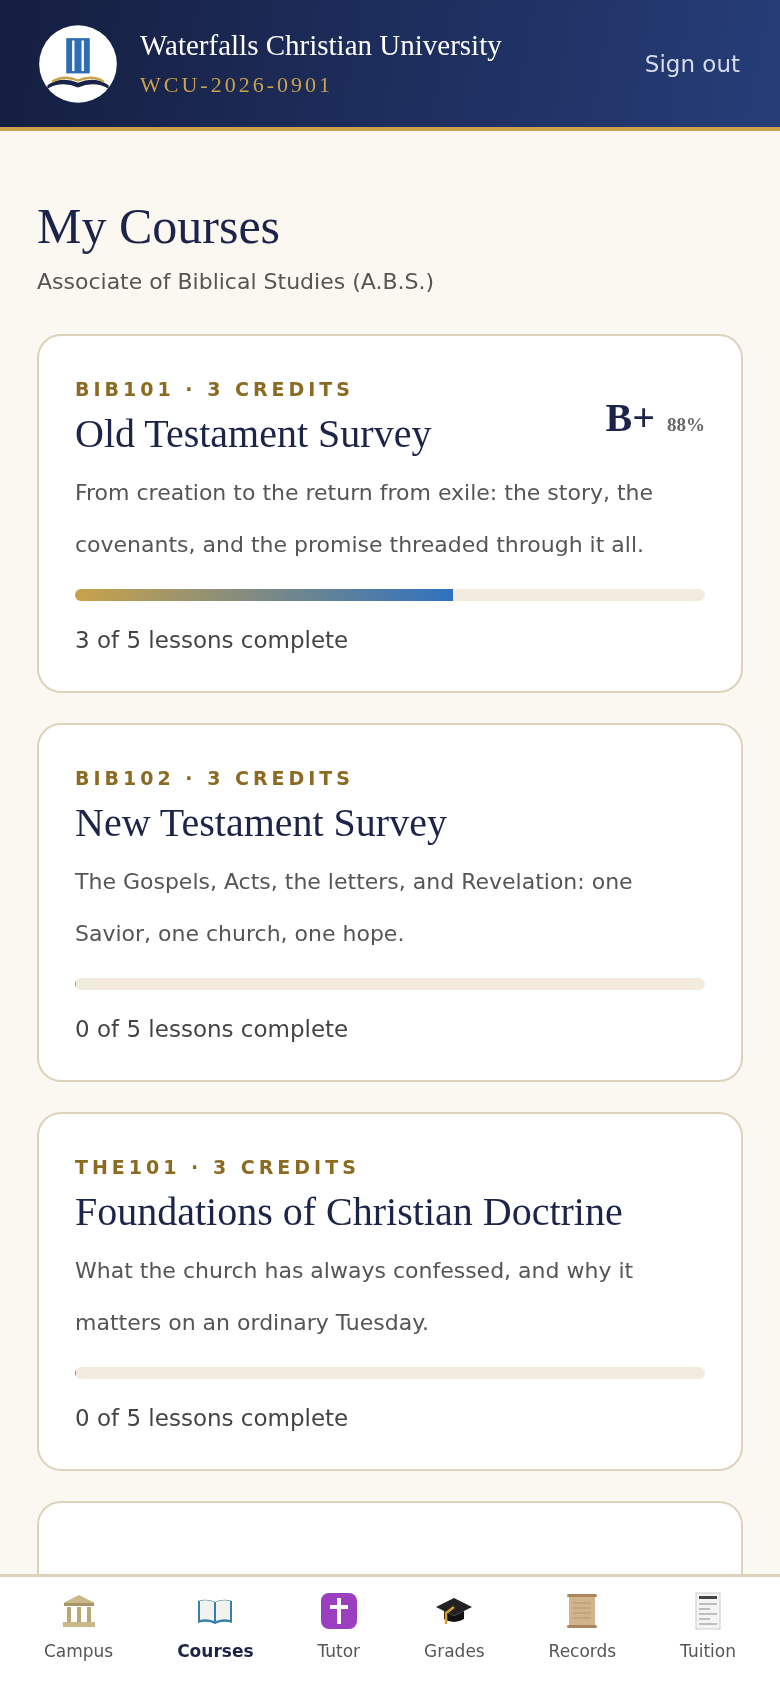  I want to click on cross-icon, so click(338, 1611).